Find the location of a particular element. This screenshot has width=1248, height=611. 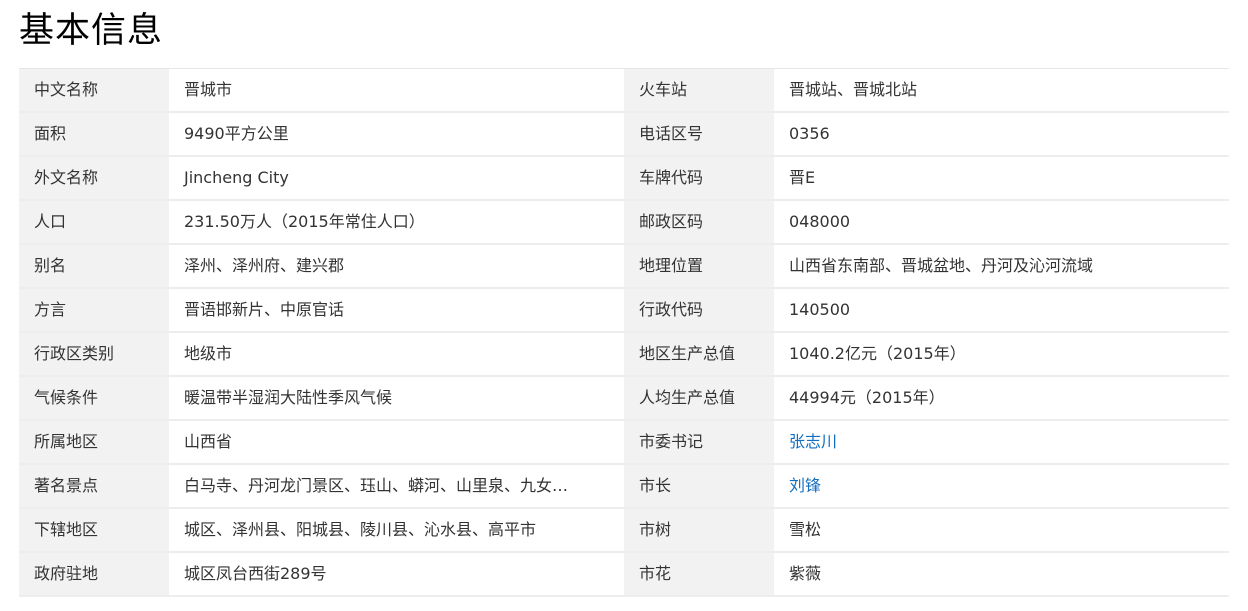

table-row: 所属地区 山西省 市委书记 张志川 is located at coordinates (624, 442).